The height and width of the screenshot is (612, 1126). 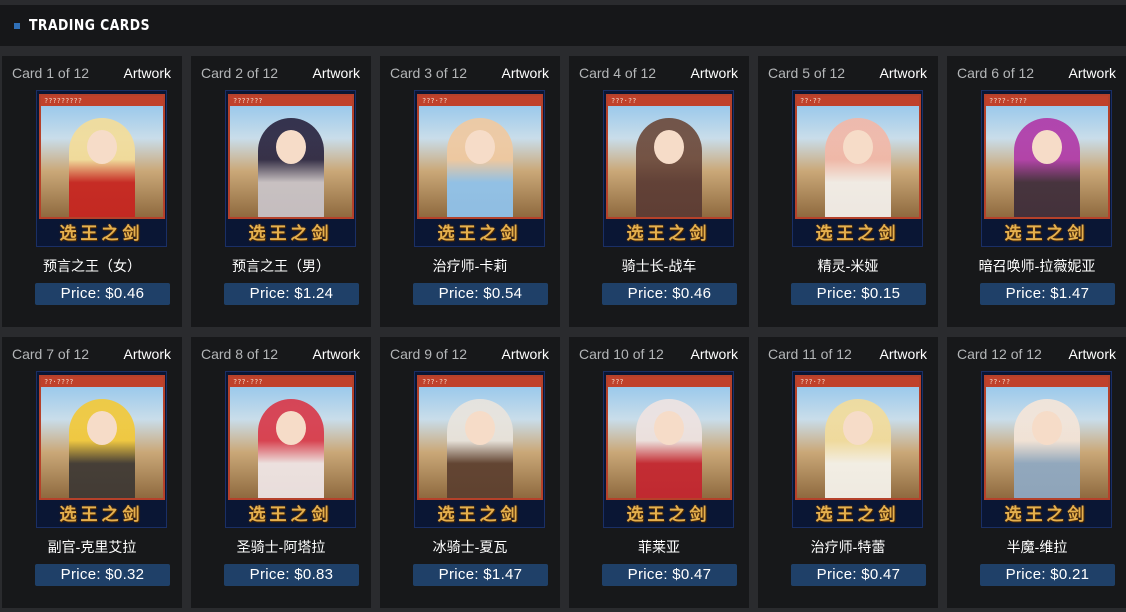 I want to click on section-header: TRADING CARDS, so click(x=563, y=25).